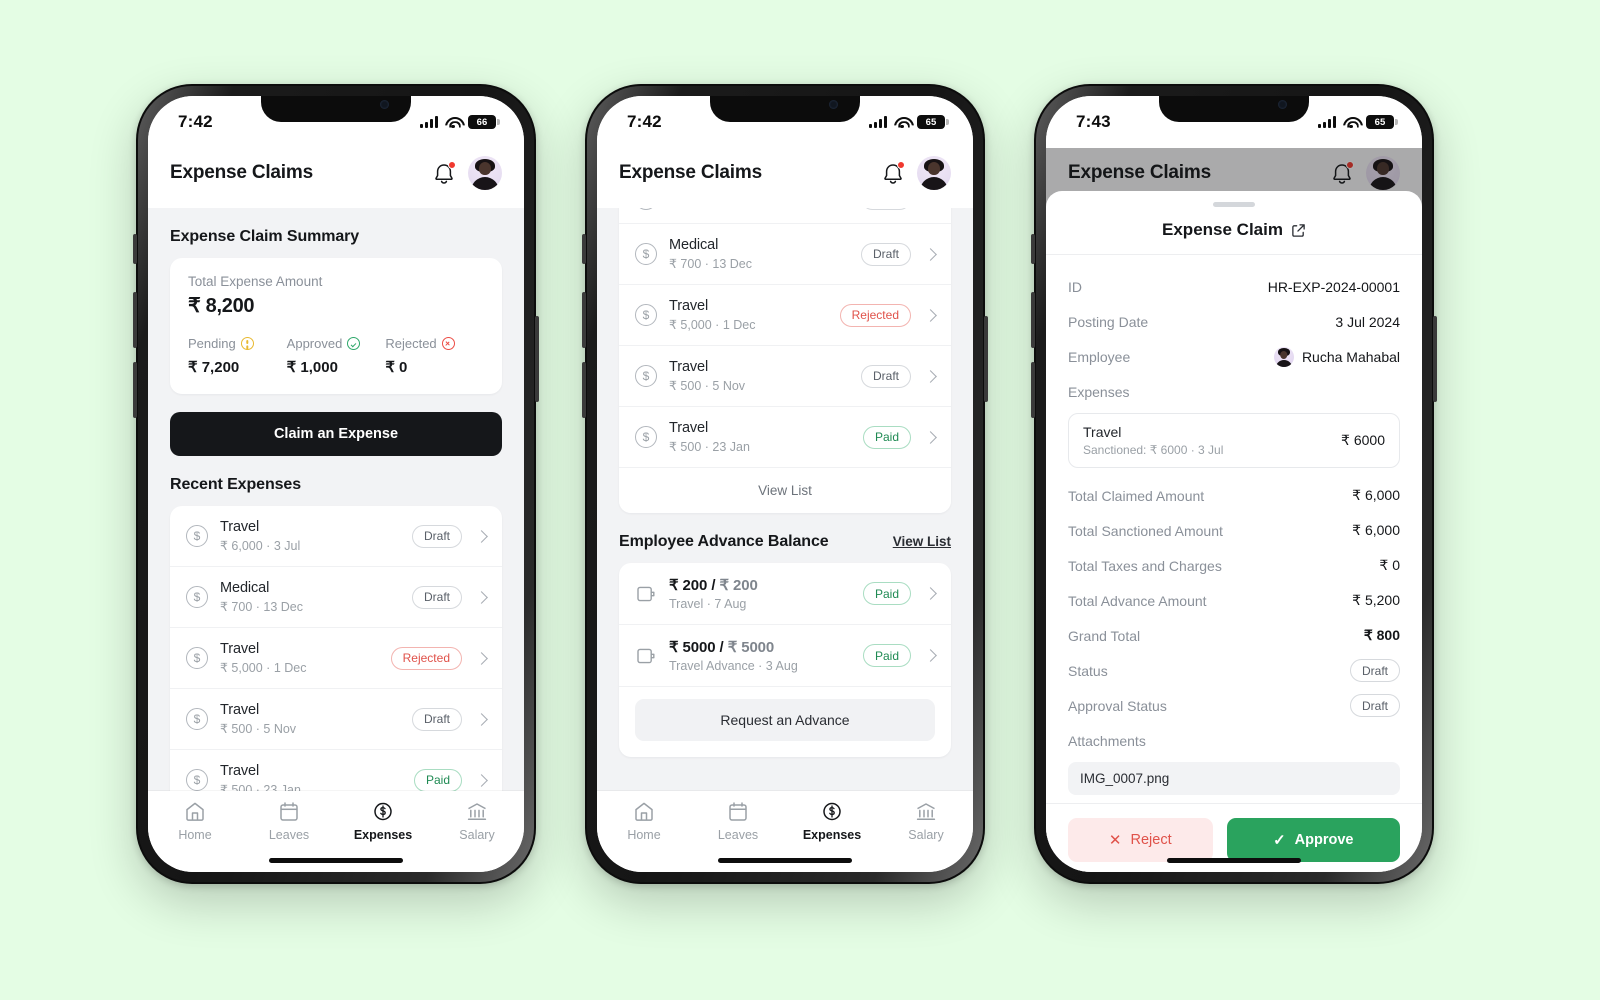 This screenshot has width=1600, height=1000. What do you see at coordinates (1333, 286) in the screenshot?
I see `field-value: HR-EXP-2024-00001` at bounding box center [1333, 286].